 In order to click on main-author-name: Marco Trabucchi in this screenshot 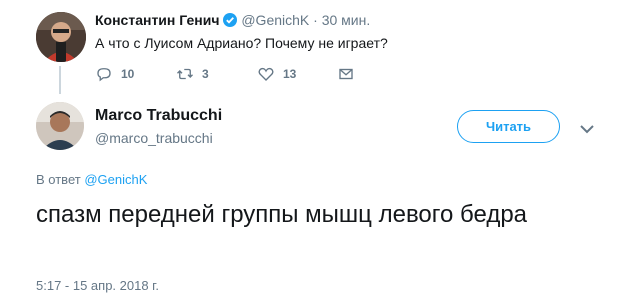, I will do `click(158, 116)`.